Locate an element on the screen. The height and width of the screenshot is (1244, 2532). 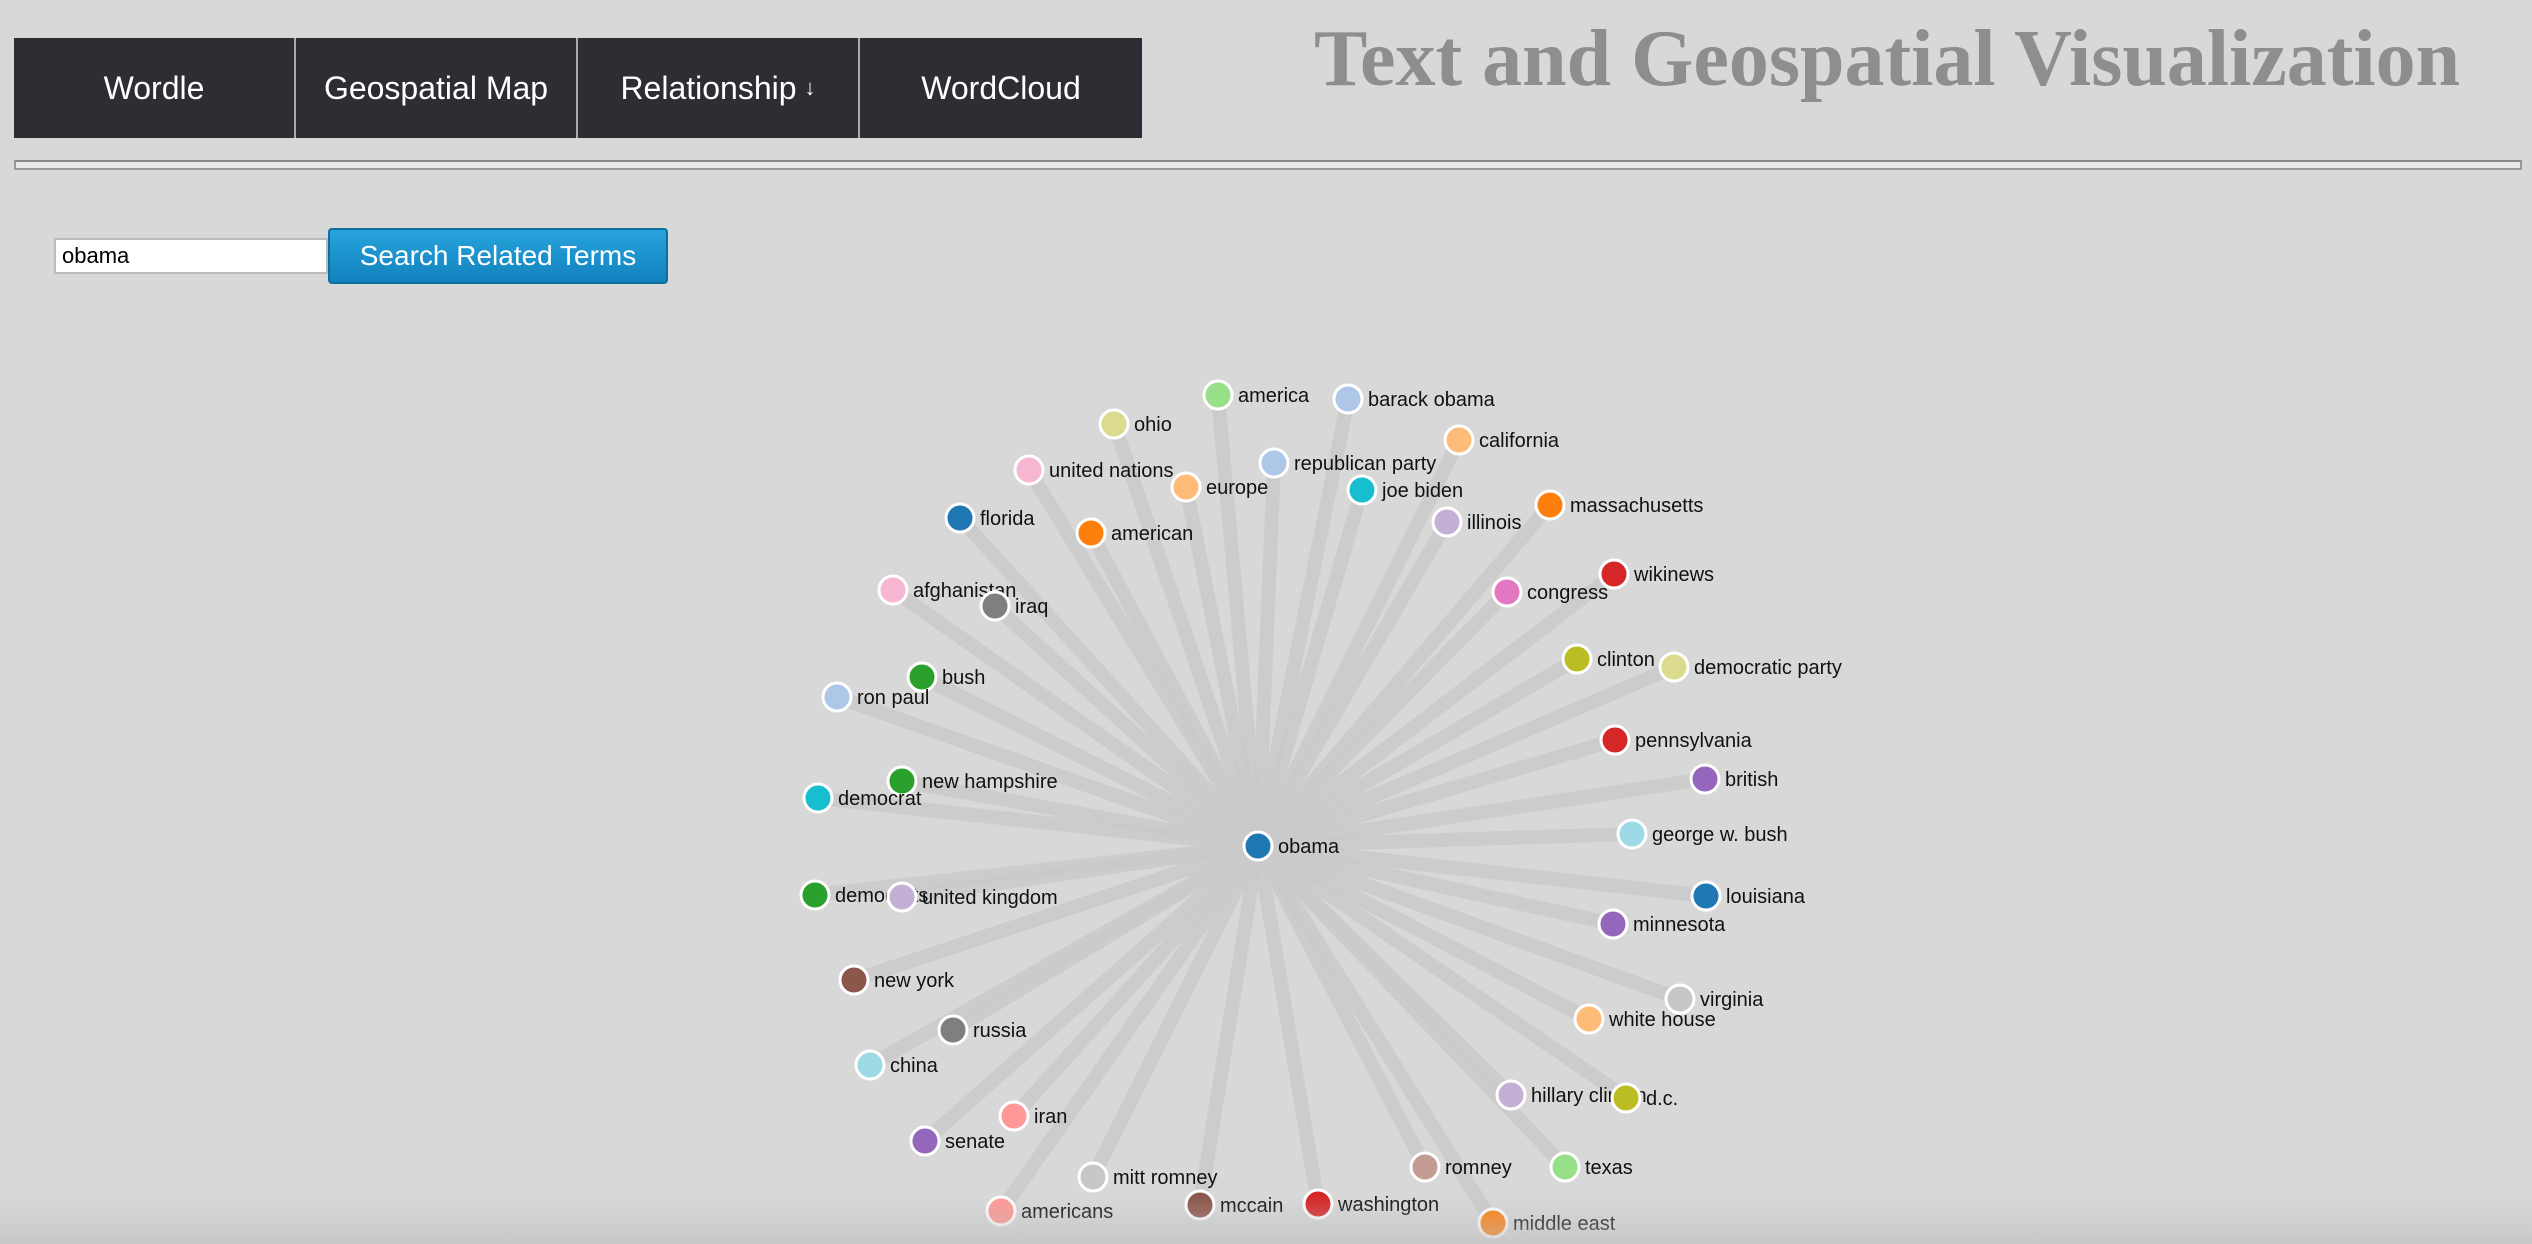
graph-node: texas is located at coordinates (1591, 1167).